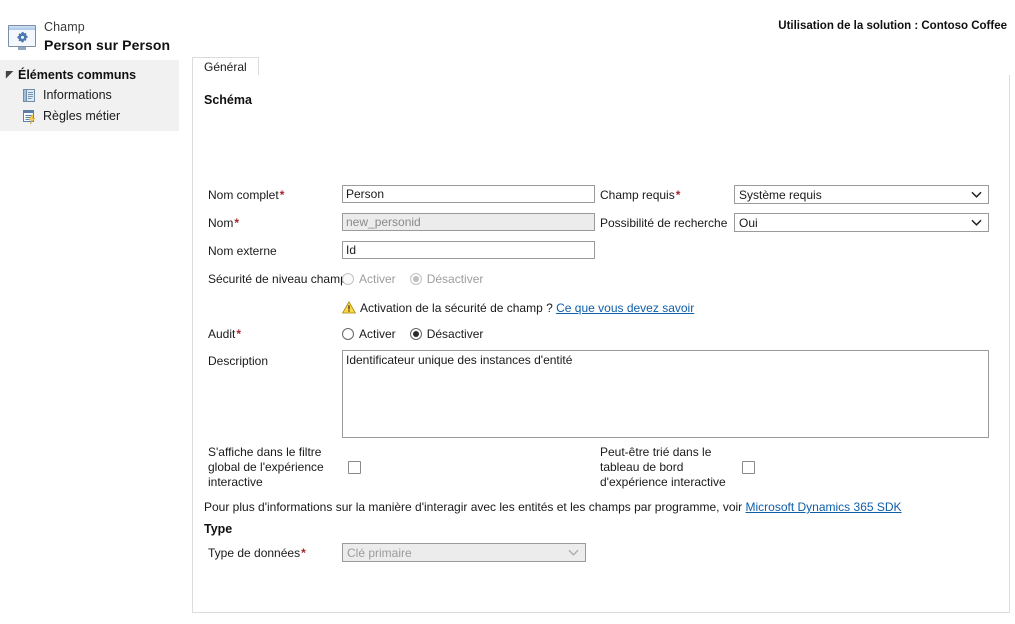 The width and height of the screenshot is (1015, 624). What do you see at coordinates (64, 27) in the screenshot?
I see `header-kicker: Champ` at bounding box center [64, 27].